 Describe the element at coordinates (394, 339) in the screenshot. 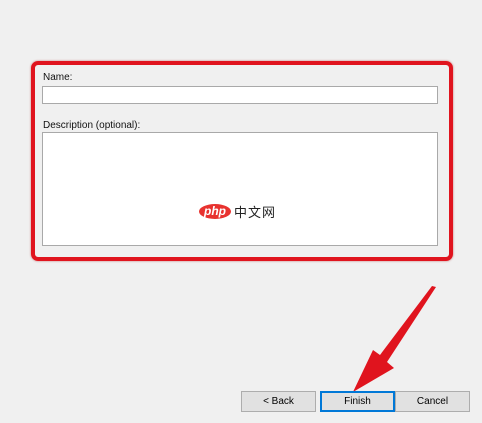

I see `red-pointer-arrow-icon` at that location.